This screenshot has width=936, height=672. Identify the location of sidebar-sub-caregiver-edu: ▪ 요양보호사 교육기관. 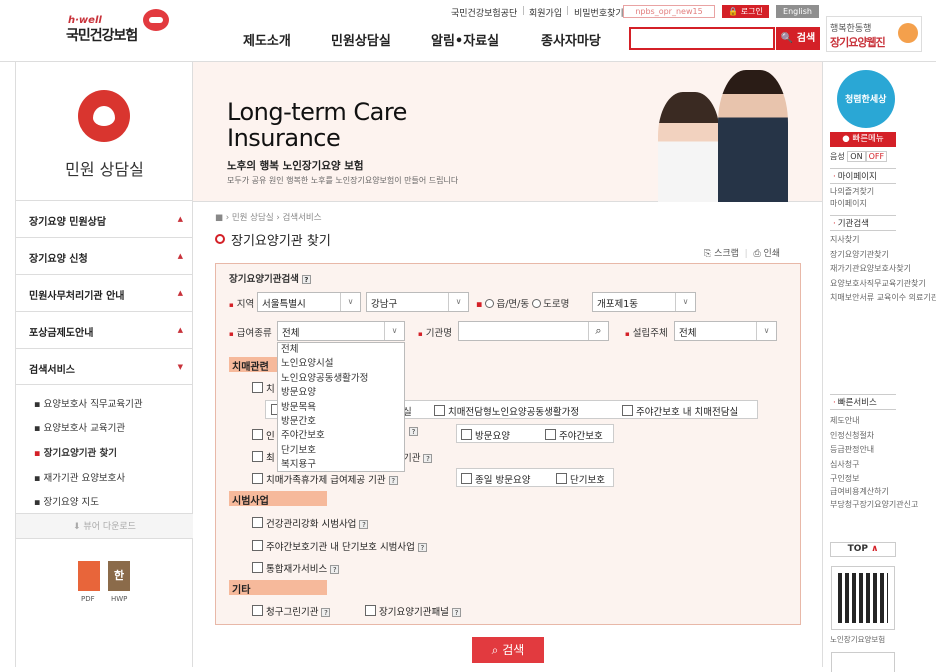
(79, 427).